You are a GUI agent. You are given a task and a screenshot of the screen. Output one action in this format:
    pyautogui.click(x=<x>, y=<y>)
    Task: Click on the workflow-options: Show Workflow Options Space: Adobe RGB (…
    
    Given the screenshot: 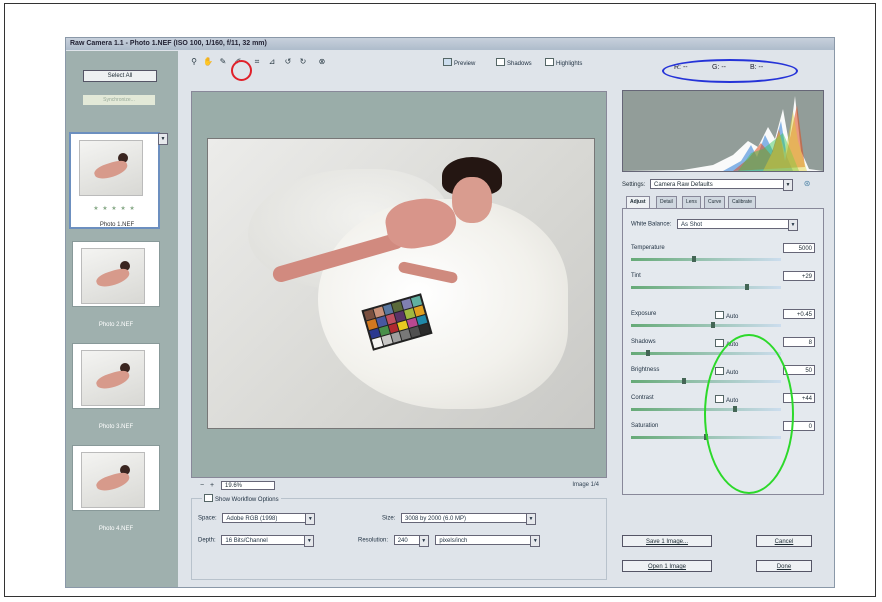 What is the action you would take?
    pyautogui.click(x=399, y=537)
    